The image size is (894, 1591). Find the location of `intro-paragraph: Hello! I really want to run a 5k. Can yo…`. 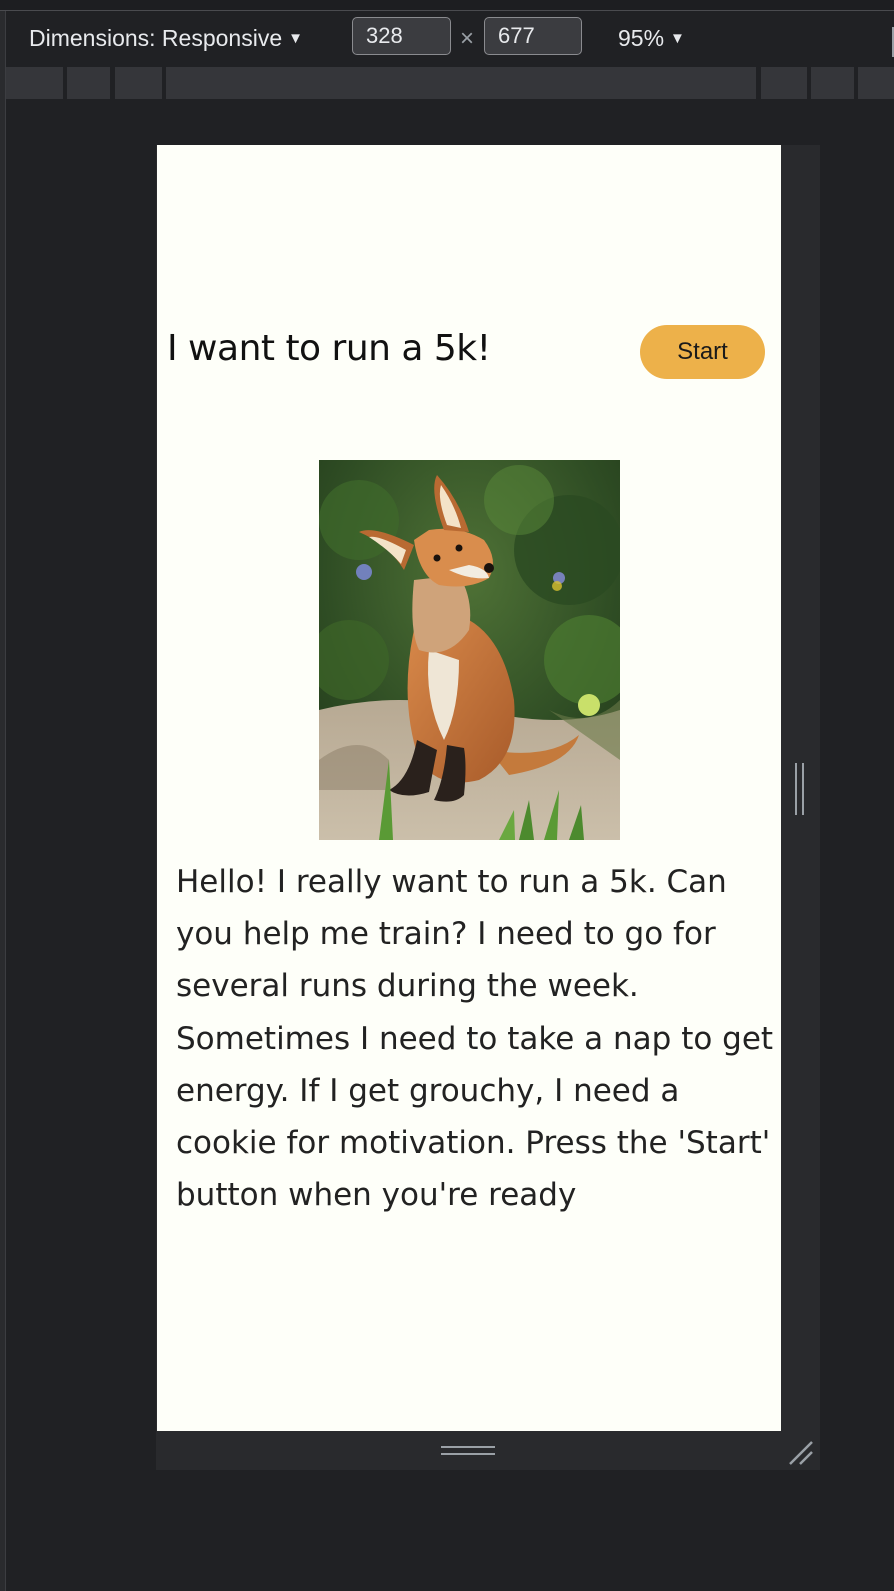

intro-paragraph: Hello! I really want to run a 5k. Can yo… is located at coordinates (475, 1039).